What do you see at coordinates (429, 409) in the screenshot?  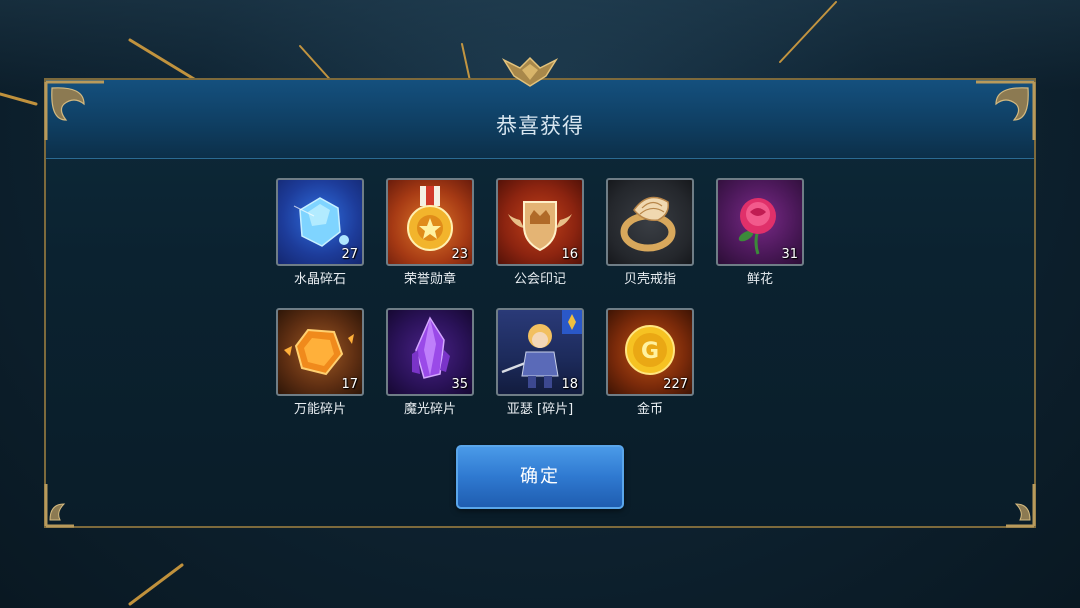 I see `item-name: 魔光碎片` at bounding box center [429, 409].